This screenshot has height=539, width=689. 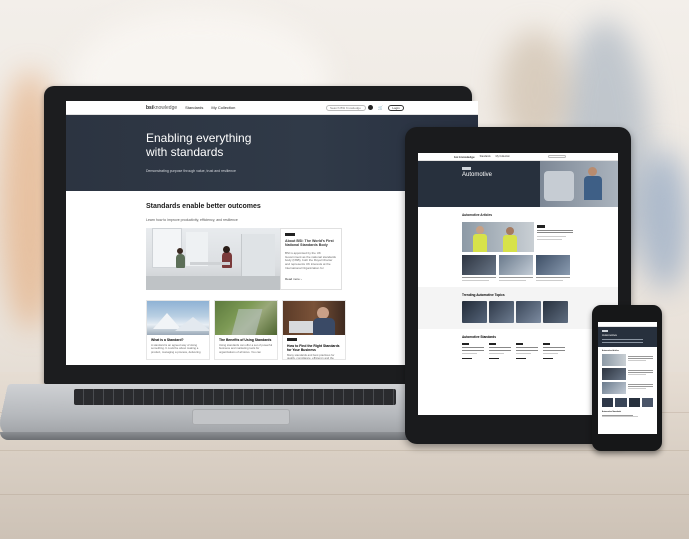 What do you see at coordinates (311, 279) in the screenshot?
I see `read-more-link: Read more ›` at bounding box center [311, 279].